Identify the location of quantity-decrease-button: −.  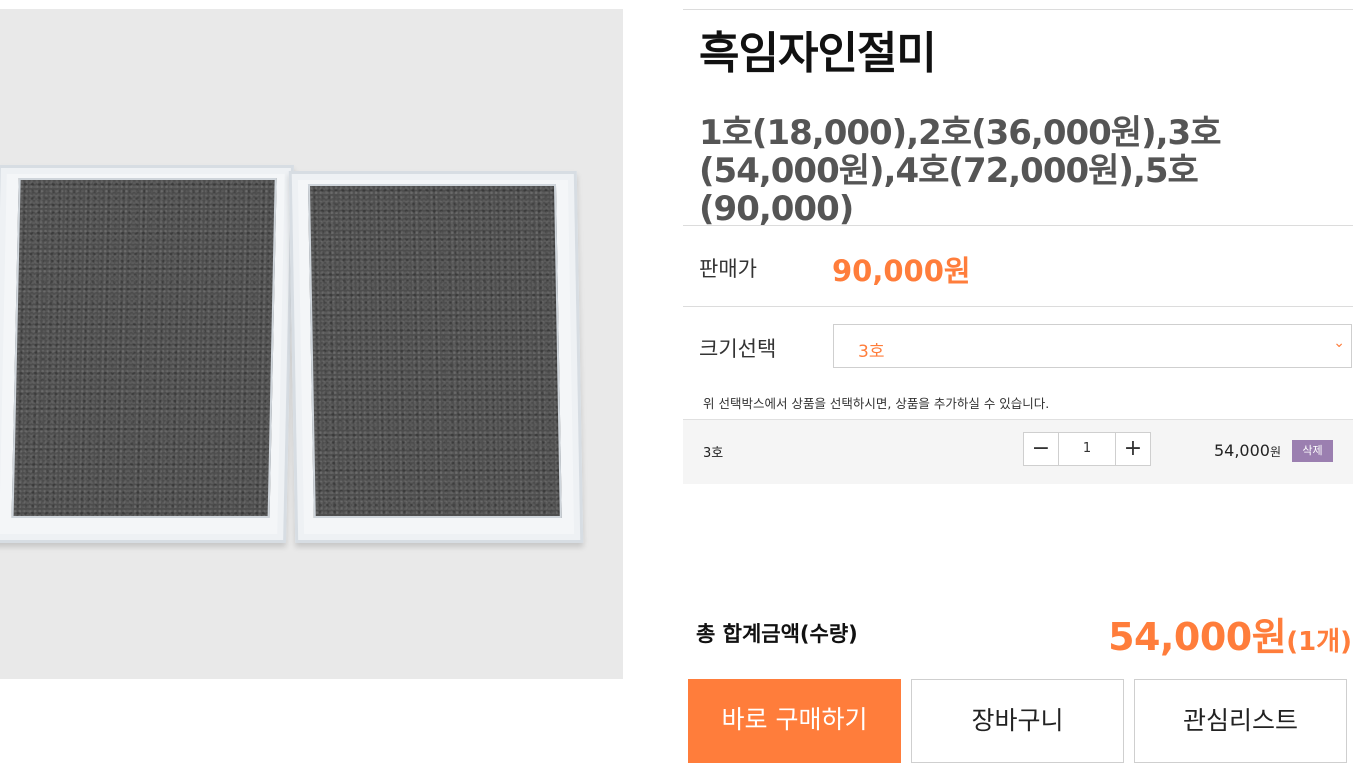
(1041, 449).